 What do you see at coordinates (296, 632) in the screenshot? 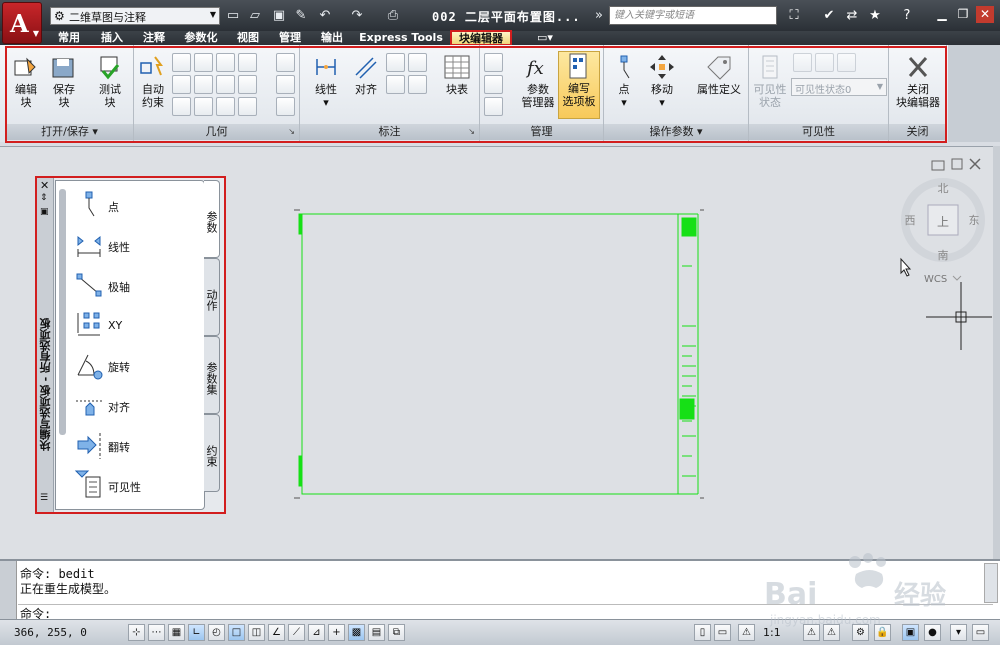
I see `dynamic-ucs-icon: ⟋` at bounding box center [296, 632].